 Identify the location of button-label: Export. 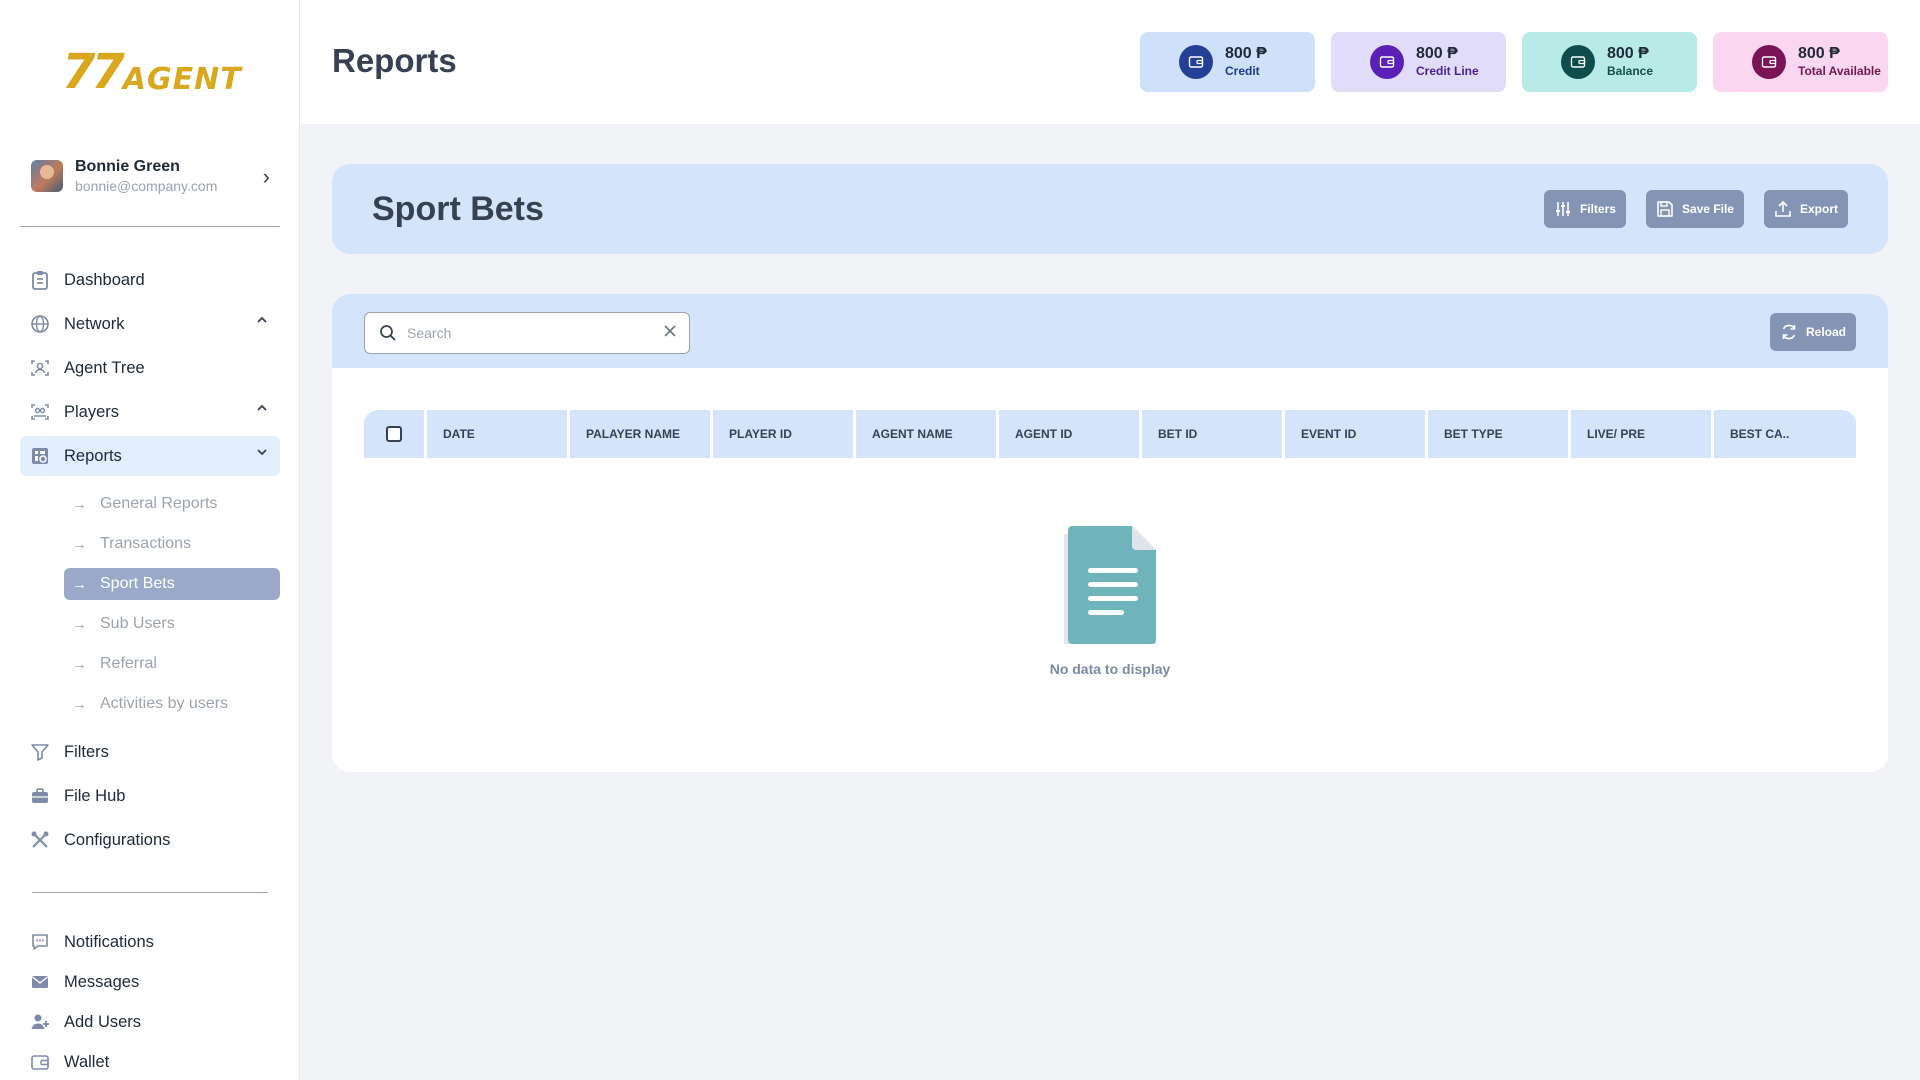
(1818, 209).